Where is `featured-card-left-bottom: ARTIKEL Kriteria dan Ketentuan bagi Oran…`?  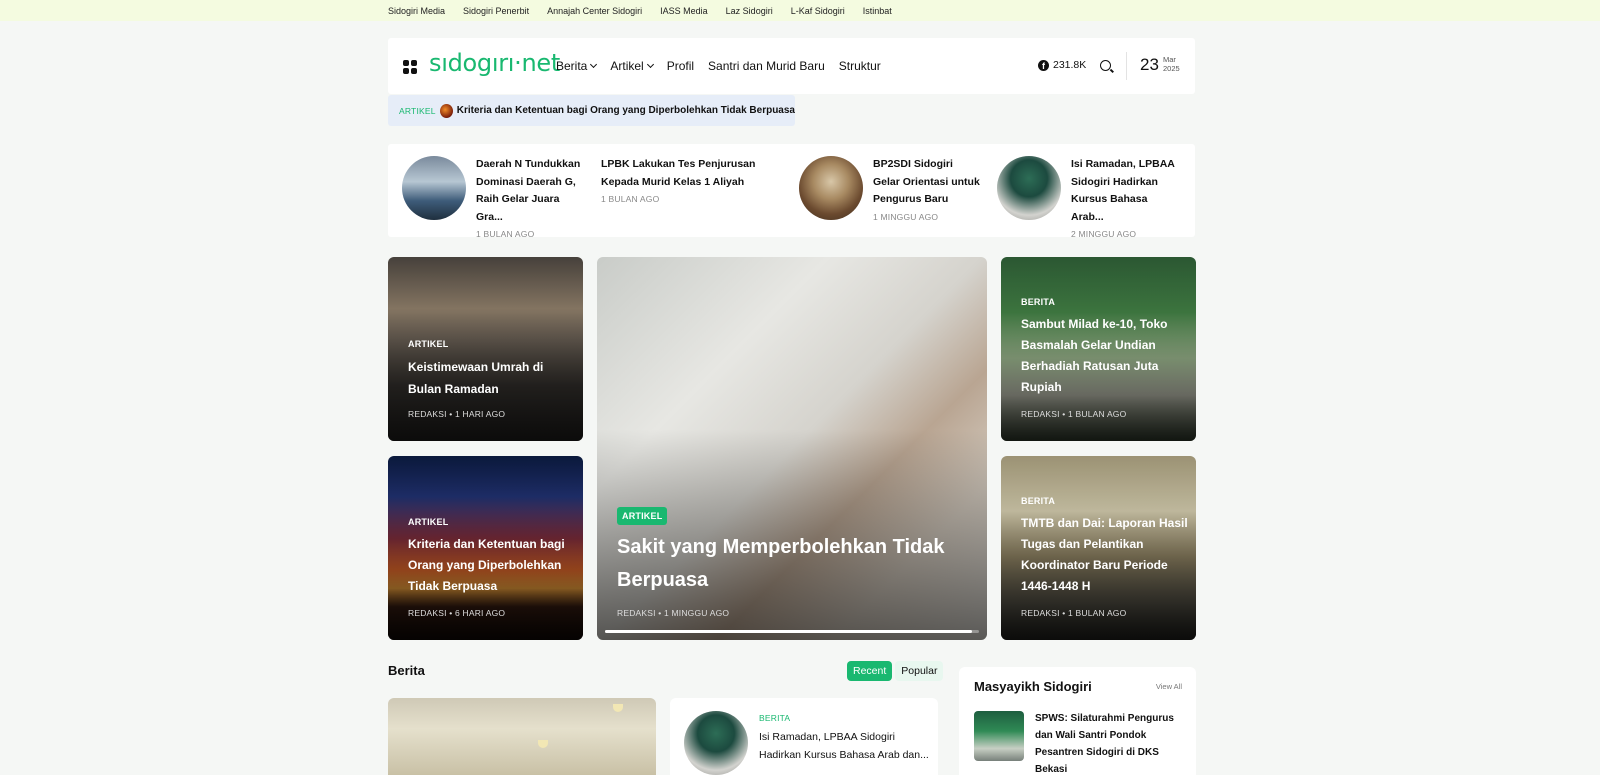 featured-card-left-bottom: ARTIKEL Kriteria dan Ketentuan bagi Oran… is located at coordinates (485, 548).